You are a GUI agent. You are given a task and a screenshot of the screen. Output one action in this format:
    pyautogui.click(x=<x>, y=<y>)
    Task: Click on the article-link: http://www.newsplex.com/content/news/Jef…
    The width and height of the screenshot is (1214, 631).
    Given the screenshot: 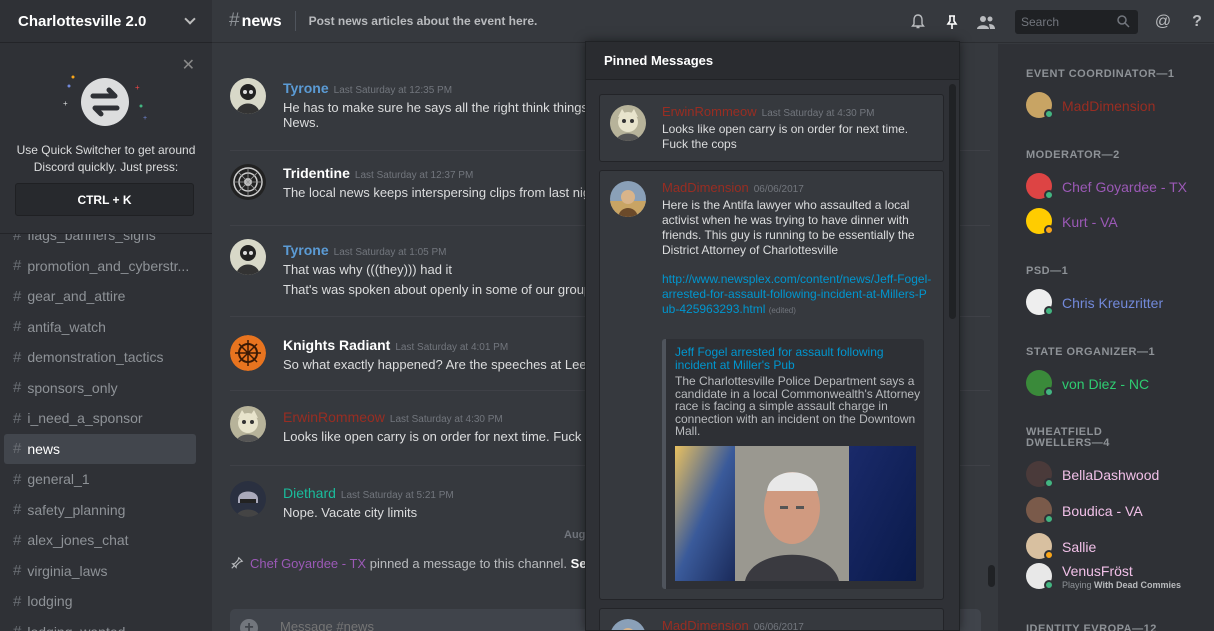 What is the action you would take?
    pyautogui.click(x=797, y=295)
    